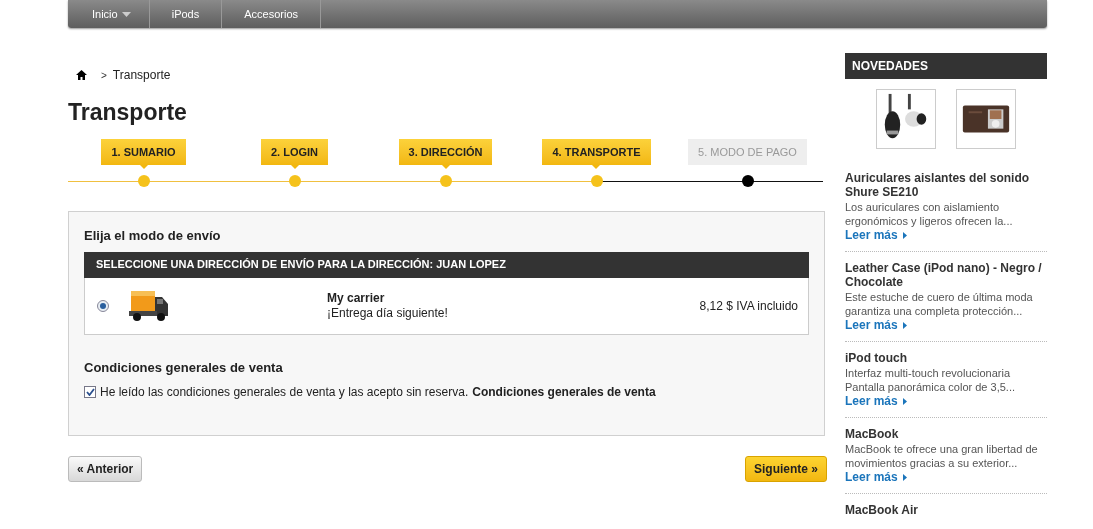 This screenshot has height=529, width=1093. I want to click on terms-text: He leído las condiciones generales de venta y las acepto sin reserva., so click(284, 392).